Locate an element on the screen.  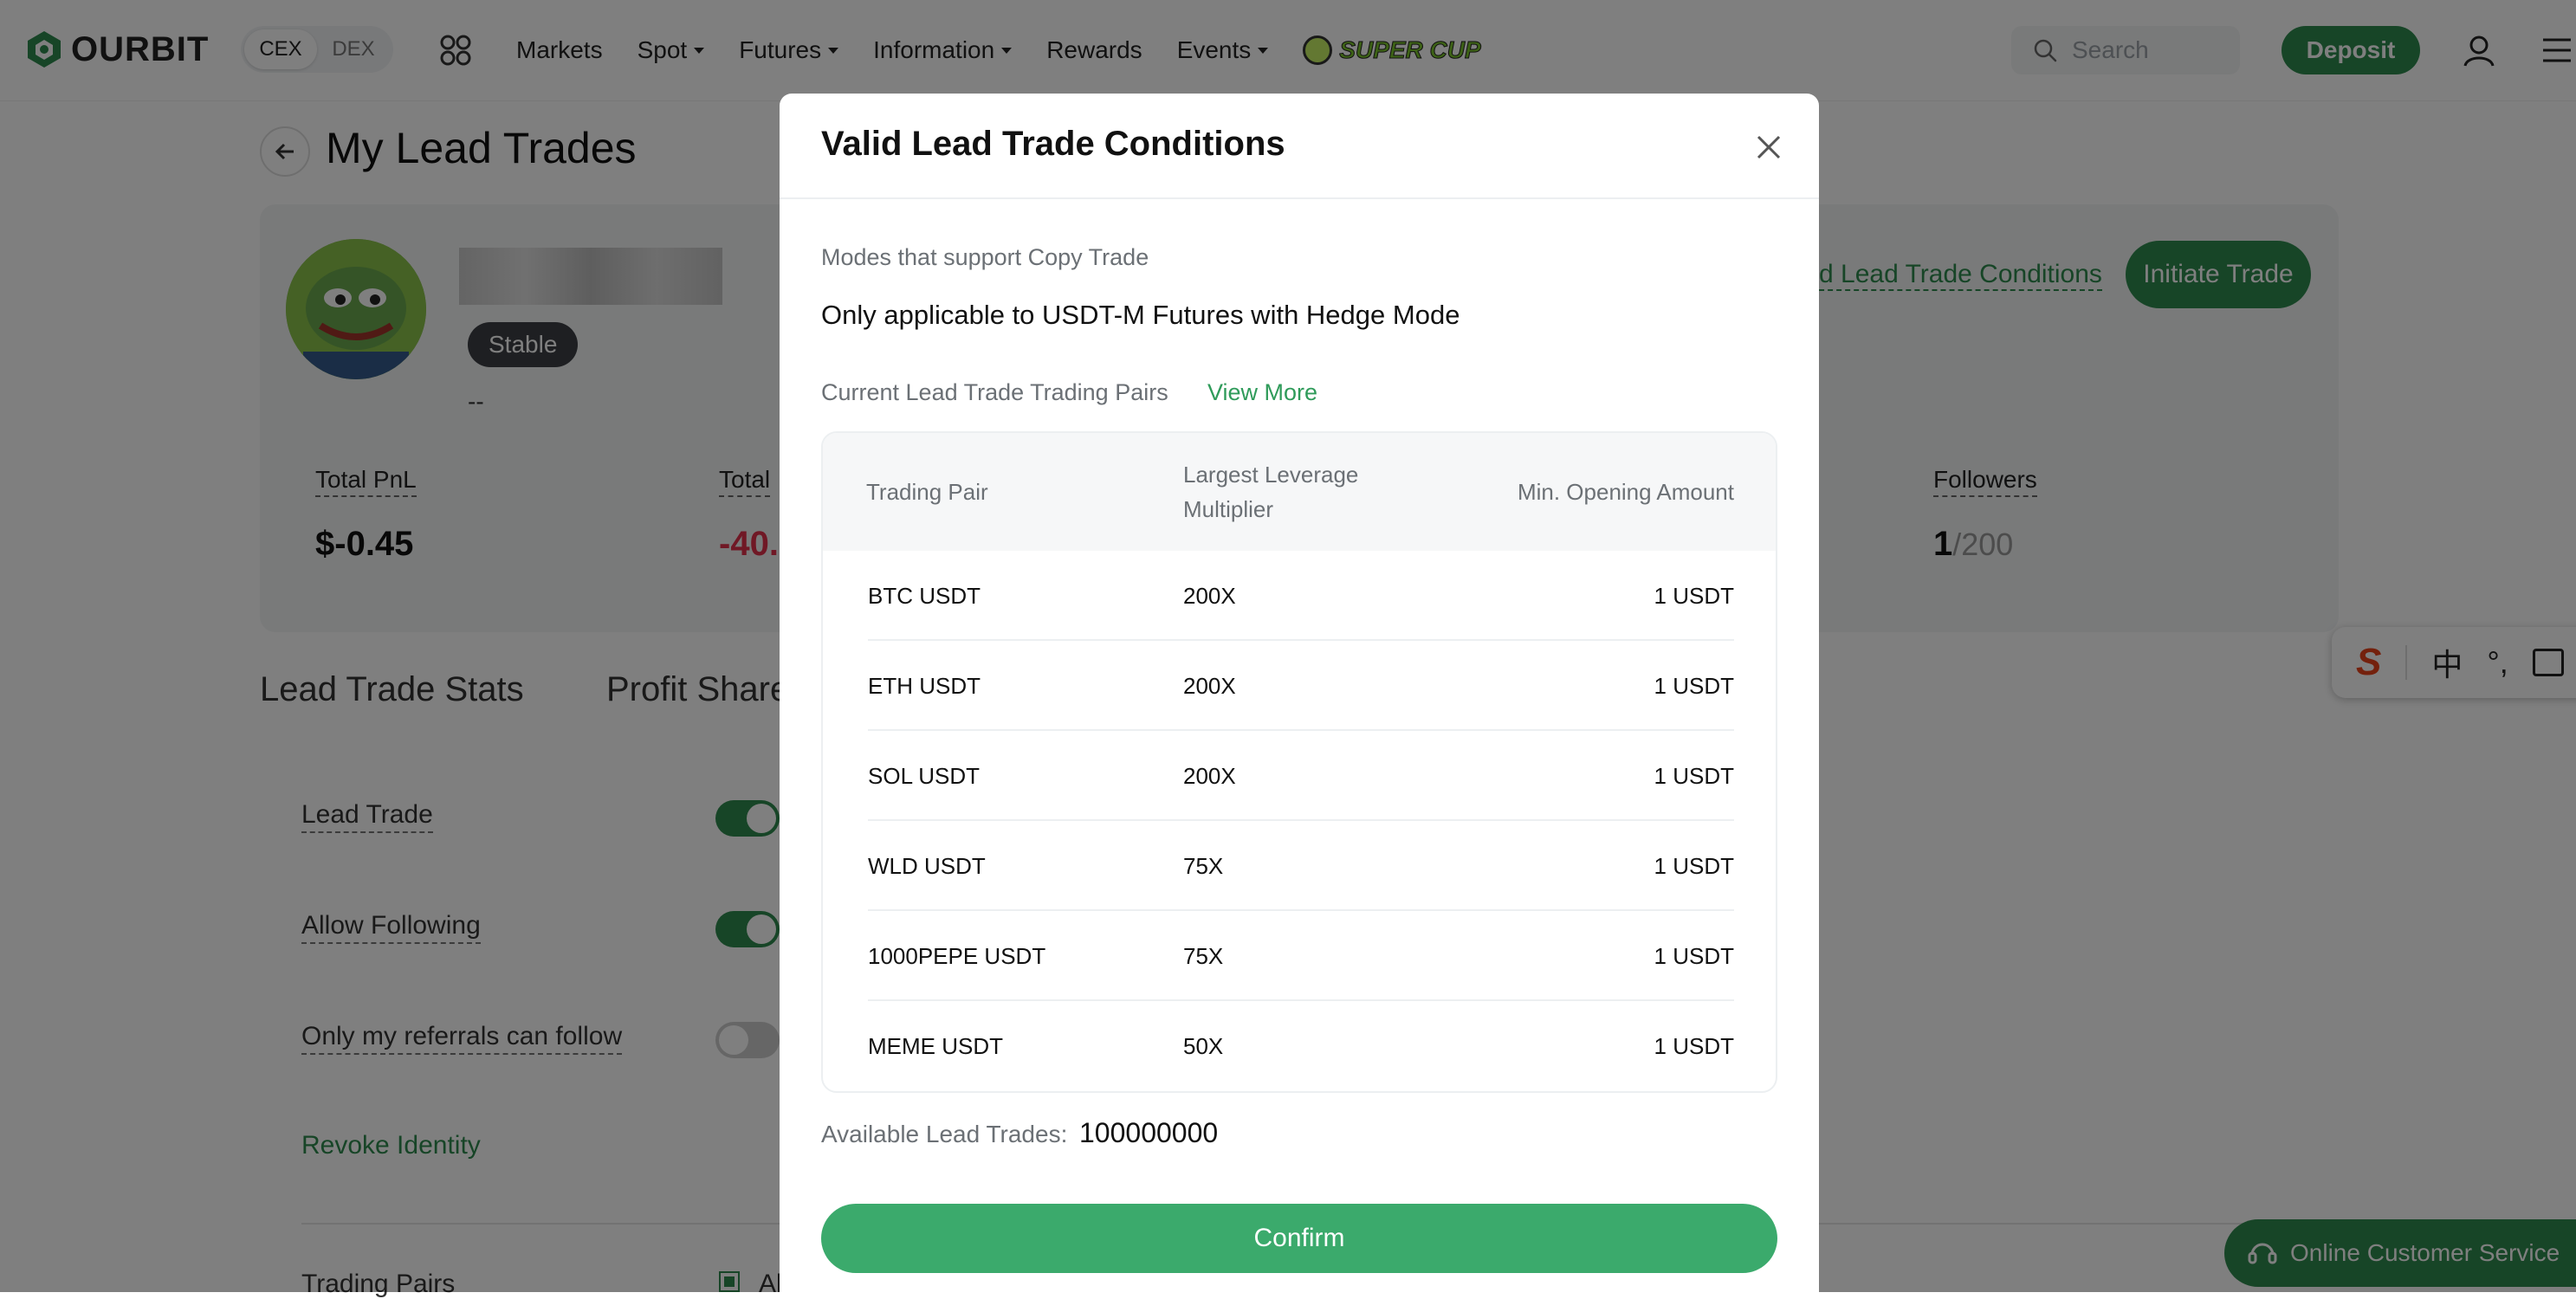
table-row: WLD USDT 75X 1 USDT is located at coordinates (1301, 866).